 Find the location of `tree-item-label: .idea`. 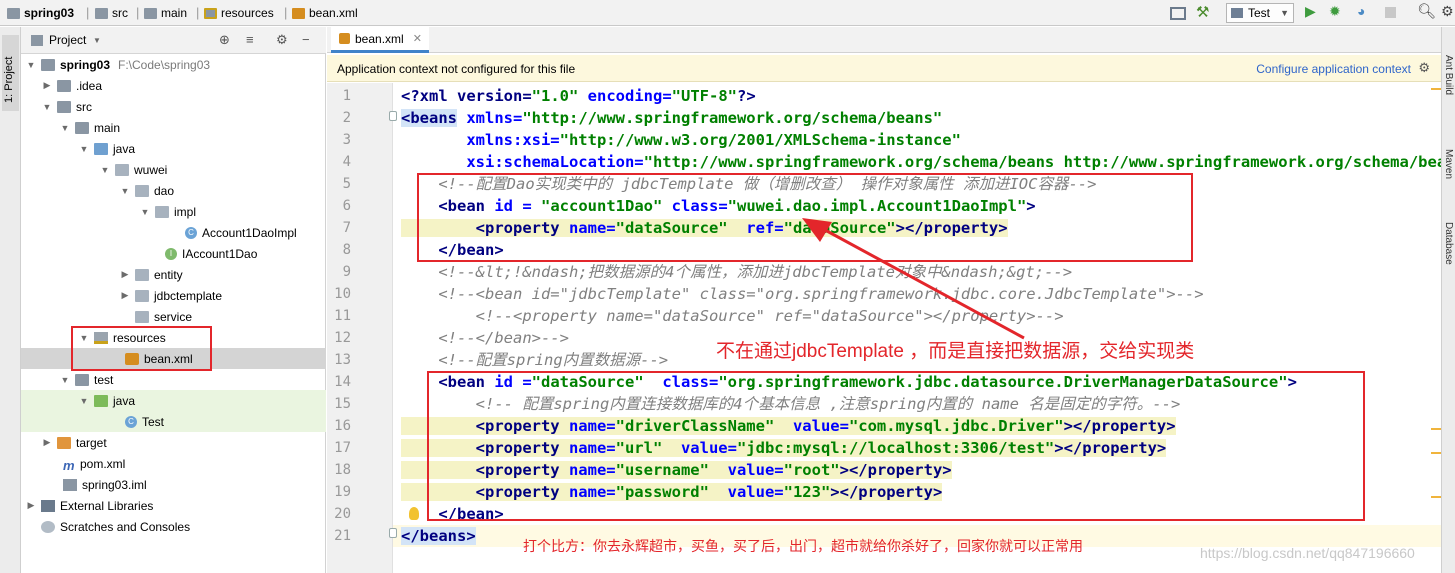

tree-item-label: .idea is located at coordinates (89, 85).